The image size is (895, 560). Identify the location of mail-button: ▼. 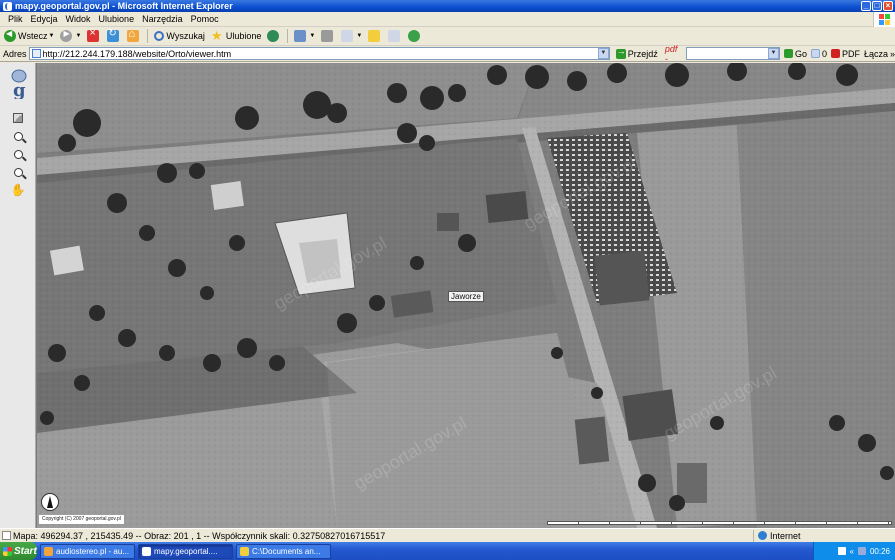
(304, 36).